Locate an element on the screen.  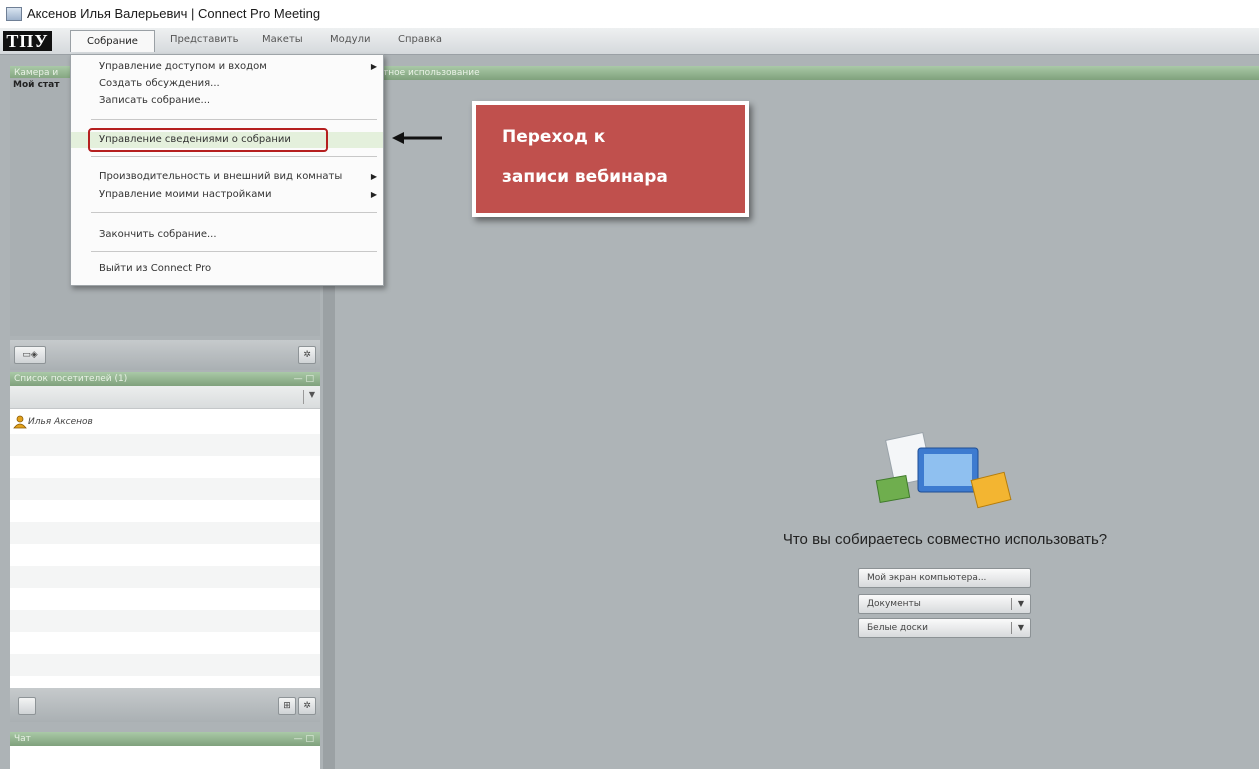
camera-settings-icon: ✲ is located at coordinates (307, 355).